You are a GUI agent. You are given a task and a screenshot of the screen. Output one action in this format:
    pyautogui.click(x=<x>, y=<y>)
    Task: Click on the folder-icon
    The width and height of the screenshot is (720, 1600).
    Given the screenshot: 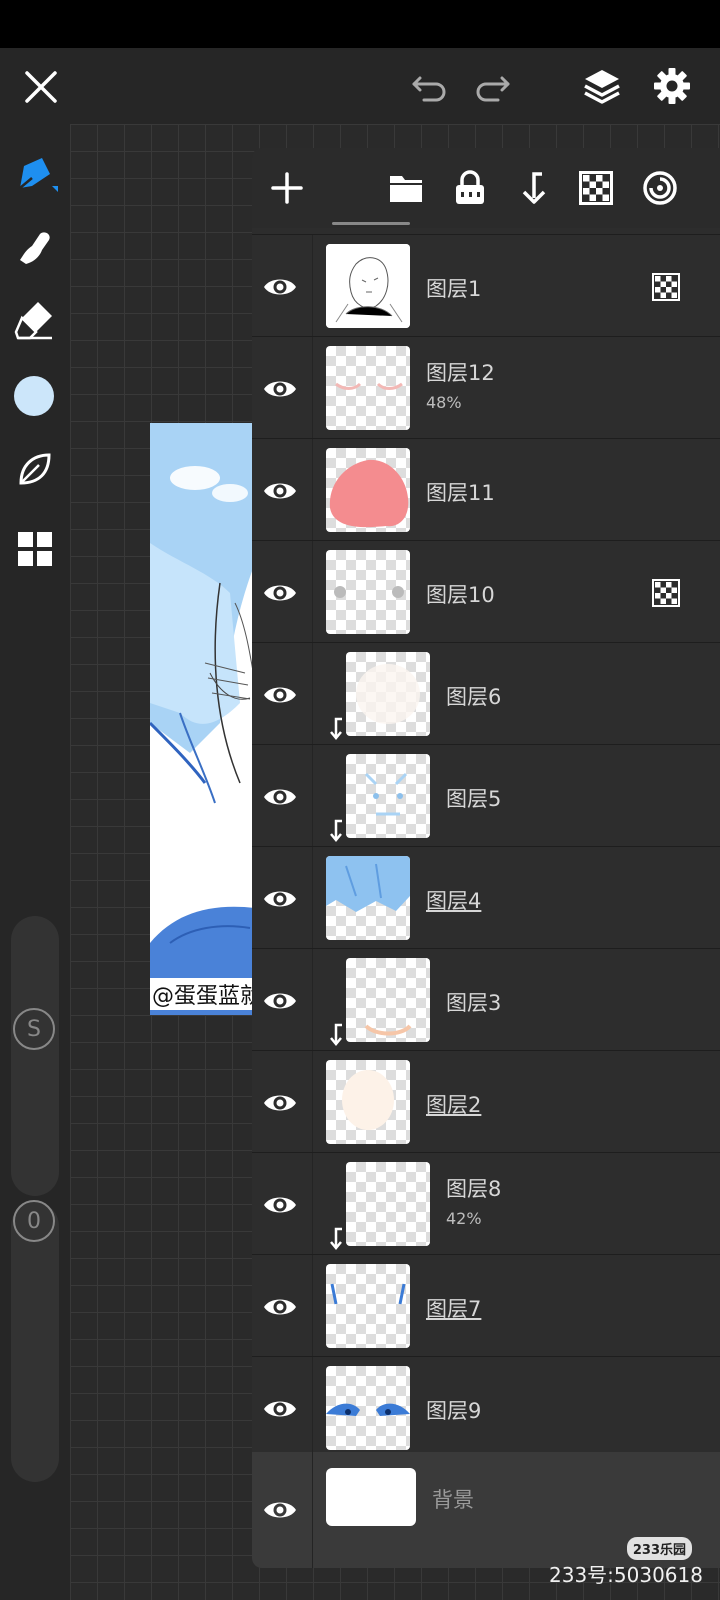 What is the action you would take?
    pyautogui.click(x=406, y=188)
    